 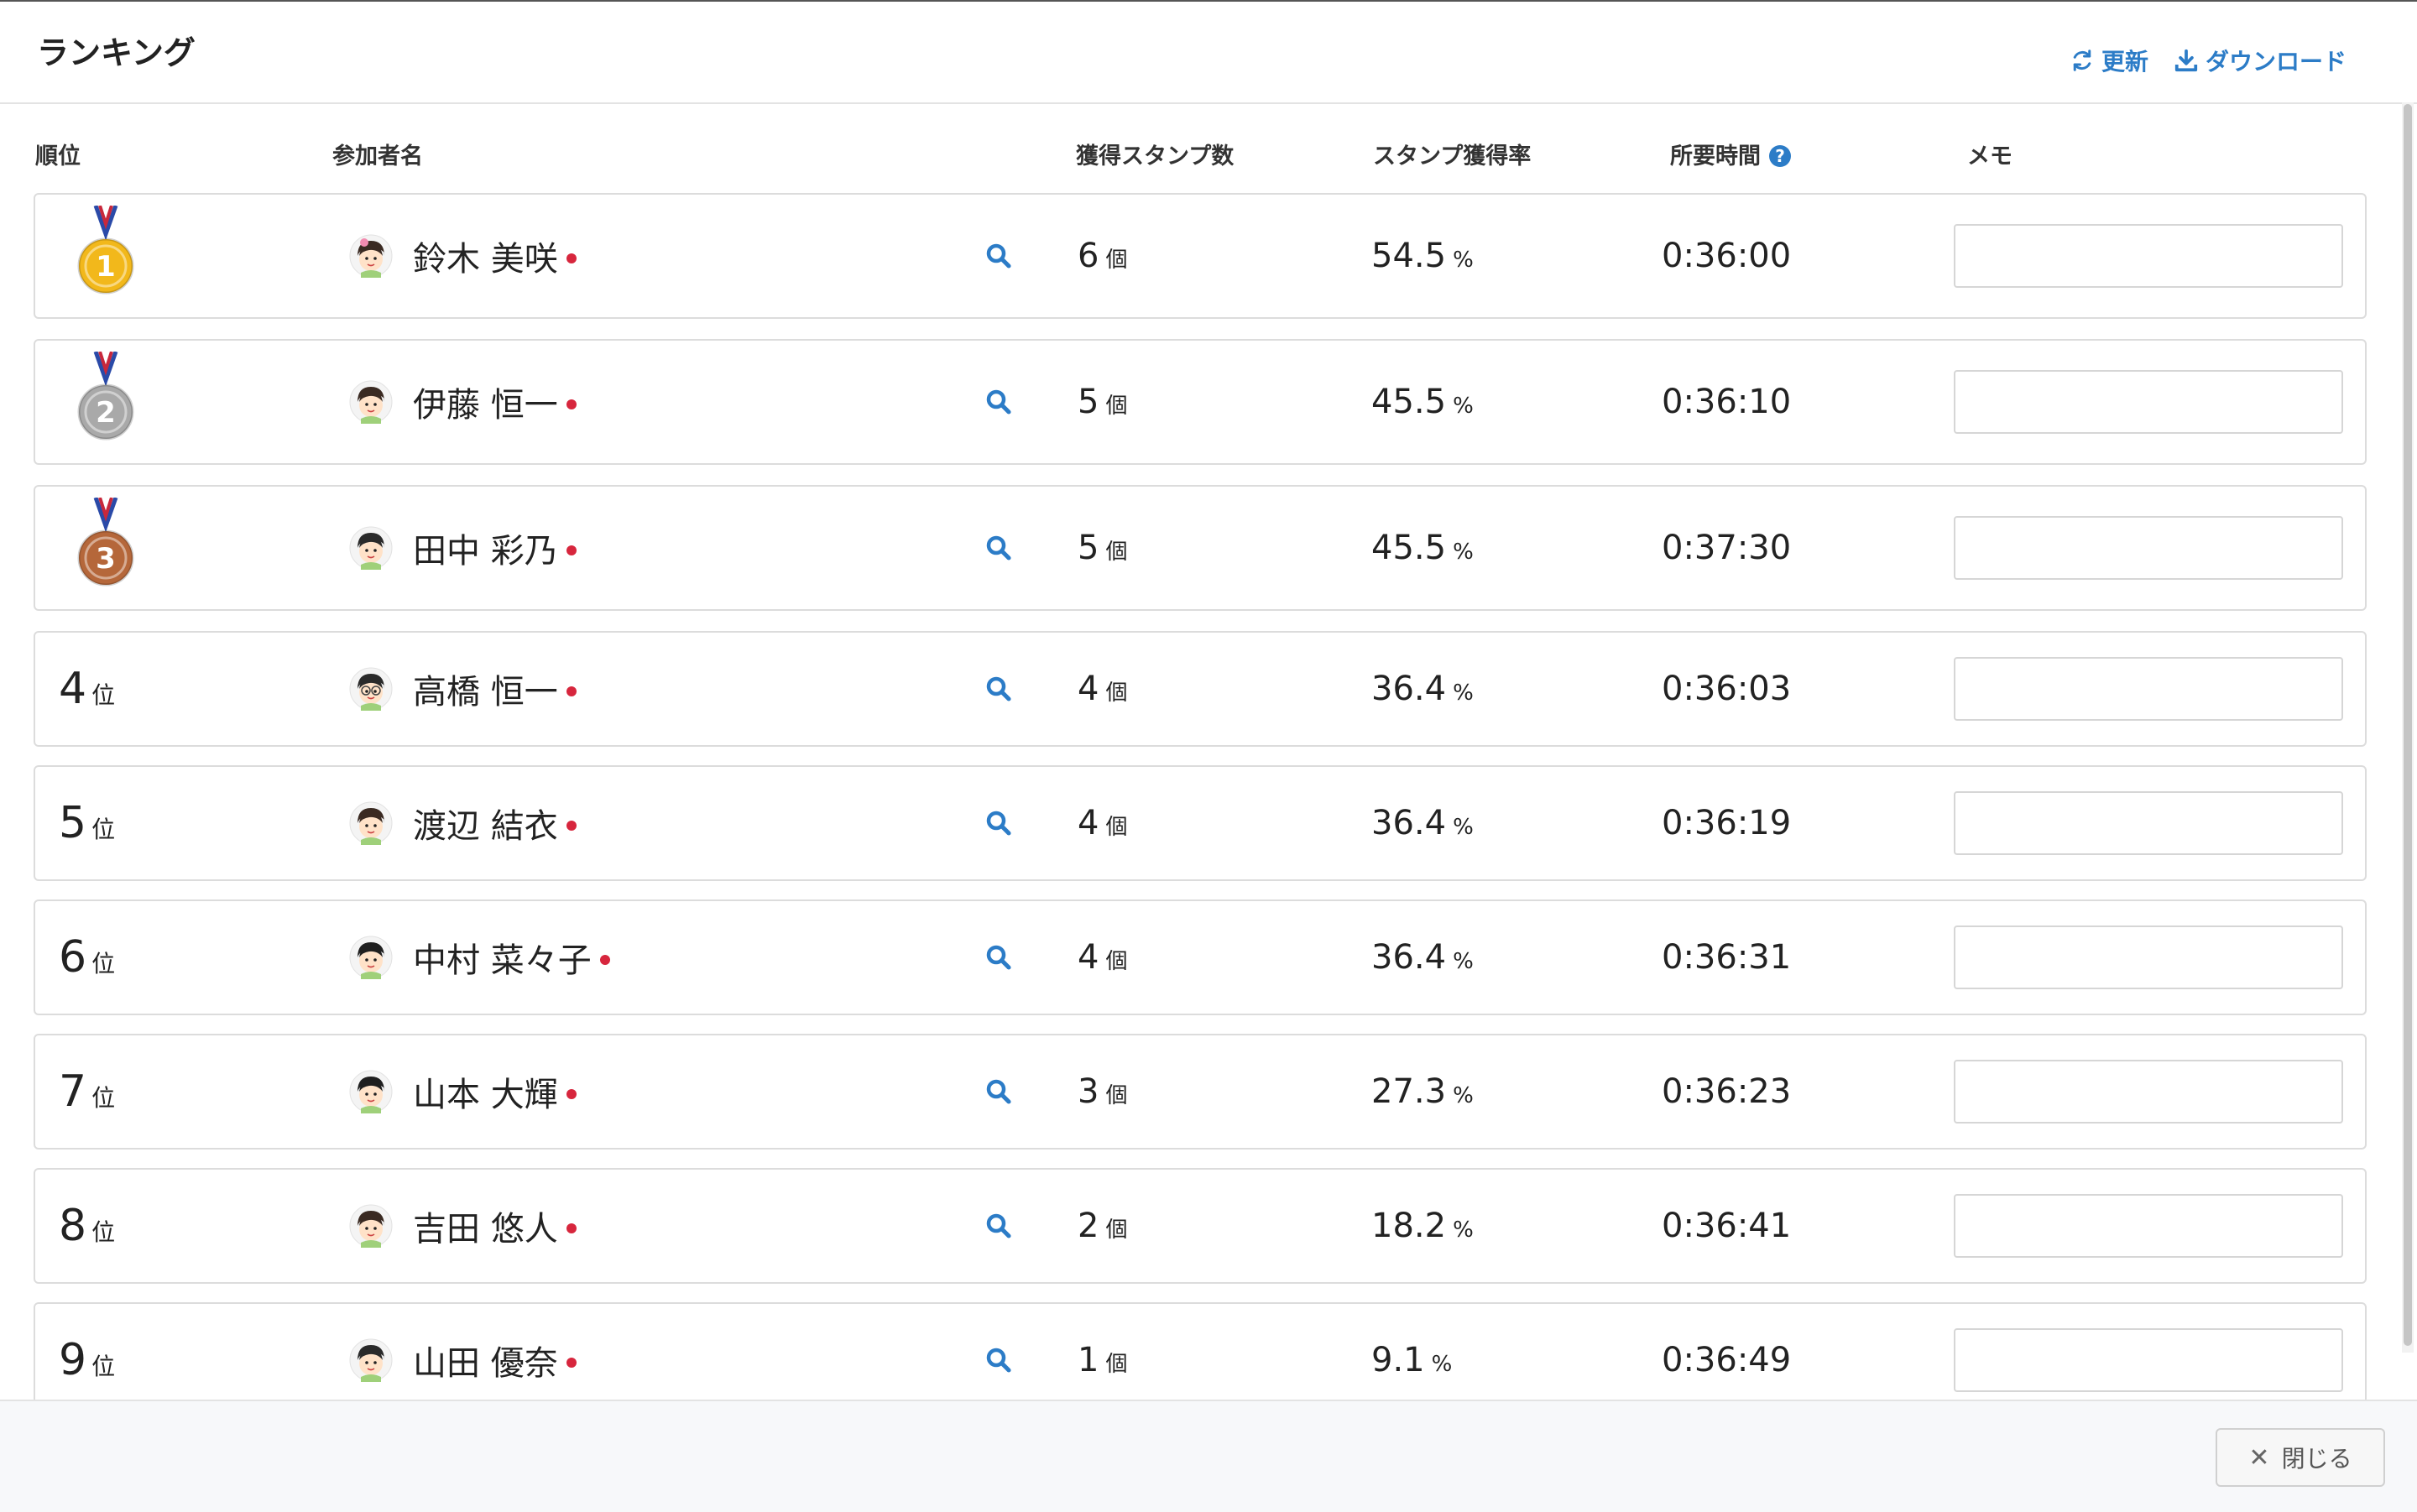 I want to click on dialog-header: ランキング 更新 ダウンロード, so click(x=1208, y=53).